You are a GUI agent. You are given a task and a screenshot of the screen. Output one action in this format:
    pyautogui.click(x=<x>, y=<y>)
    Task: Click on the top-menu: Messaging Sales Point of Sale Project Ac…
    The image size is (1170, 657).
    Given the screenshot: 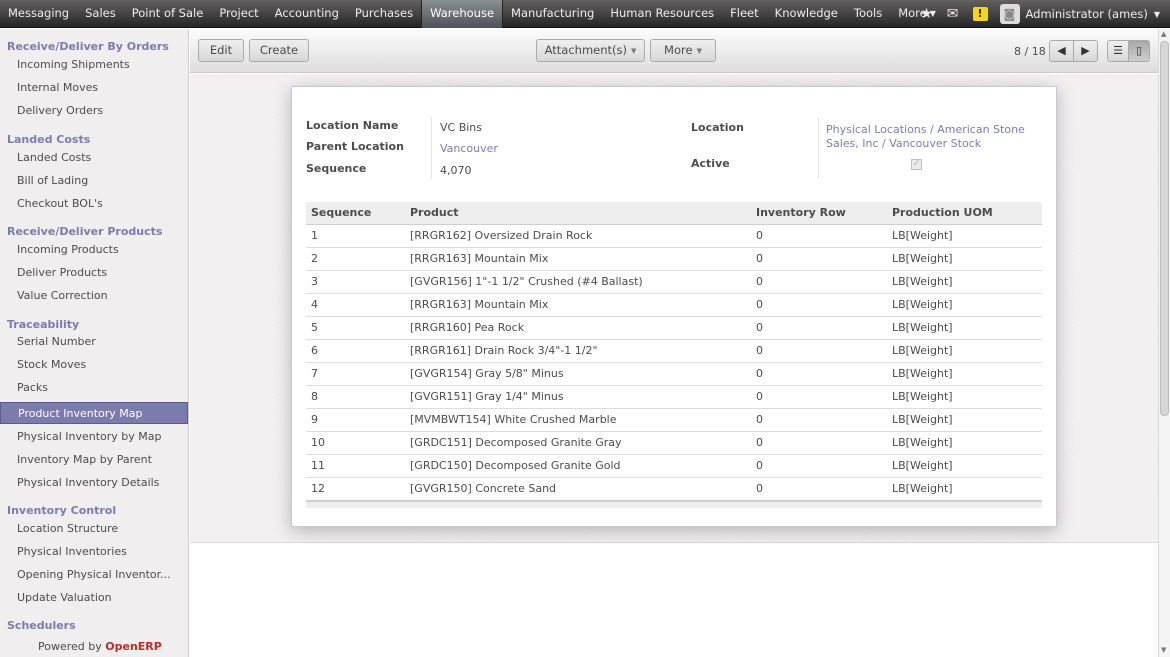 What is the action you would take?
    pyautogui.click(x=472, y=14)
    